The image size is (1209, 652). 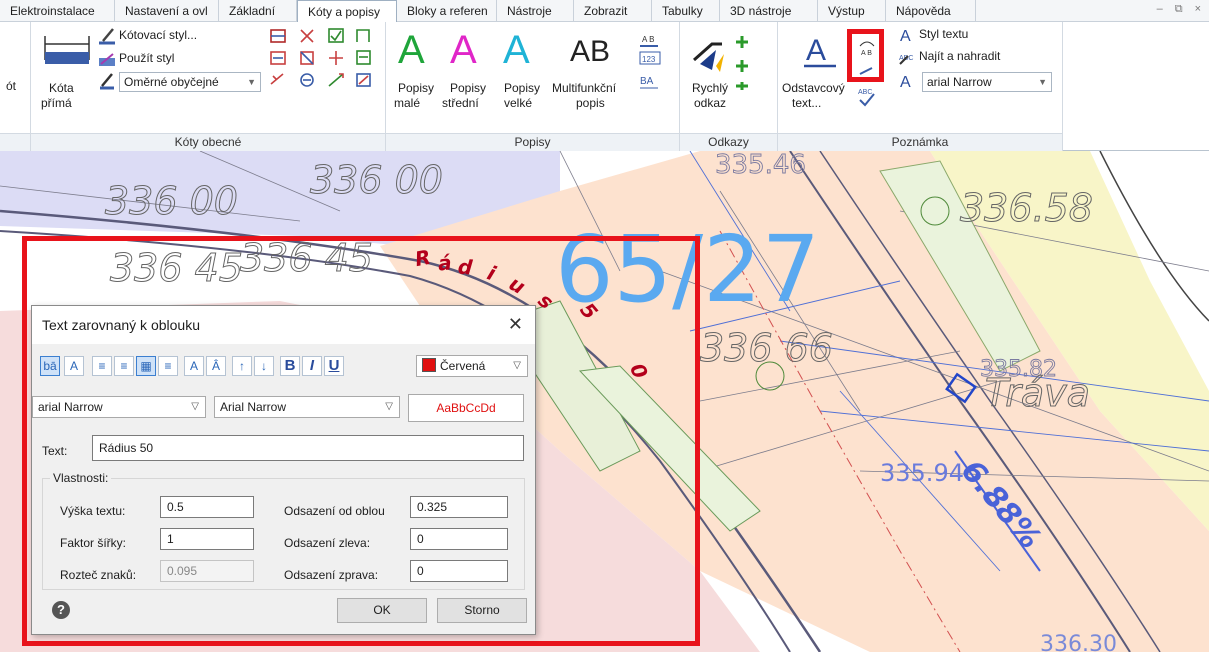 I want to click on text-input: Rádius 50, so click(x=308, y=448).